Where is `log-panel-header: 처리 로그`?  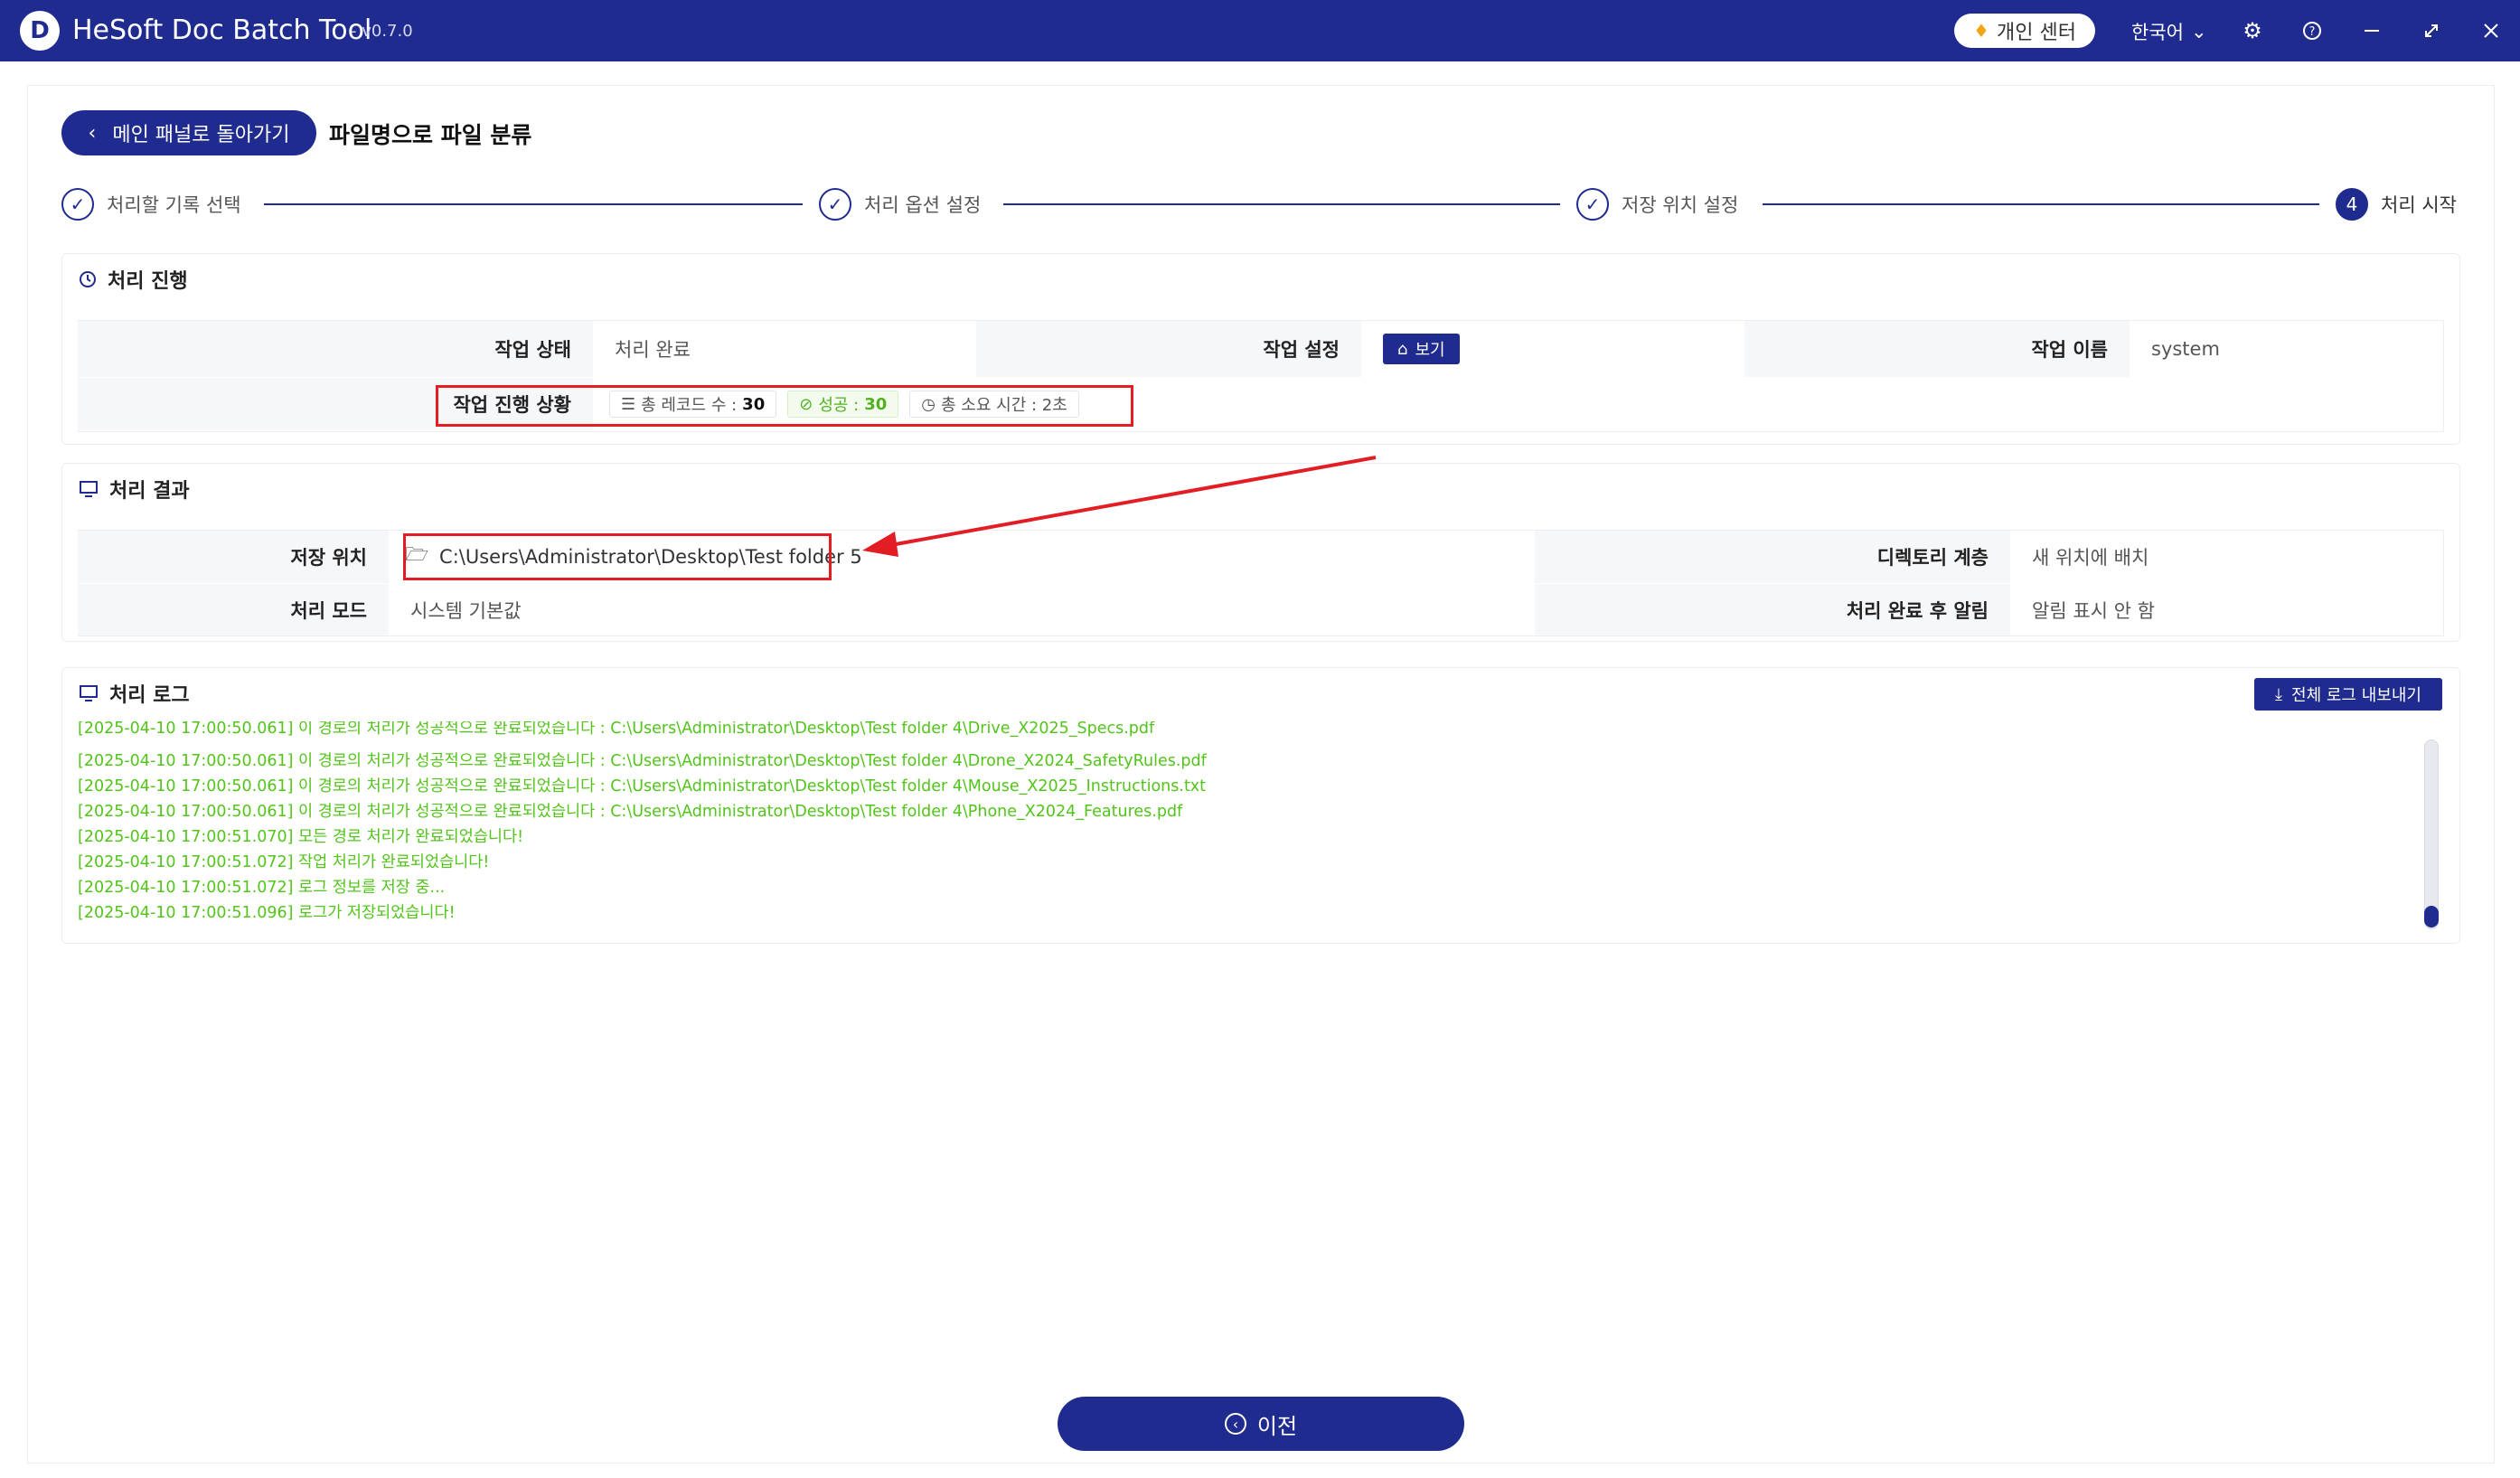
log-panel-header: 처리 로그 is located at coordinates (135, 693).